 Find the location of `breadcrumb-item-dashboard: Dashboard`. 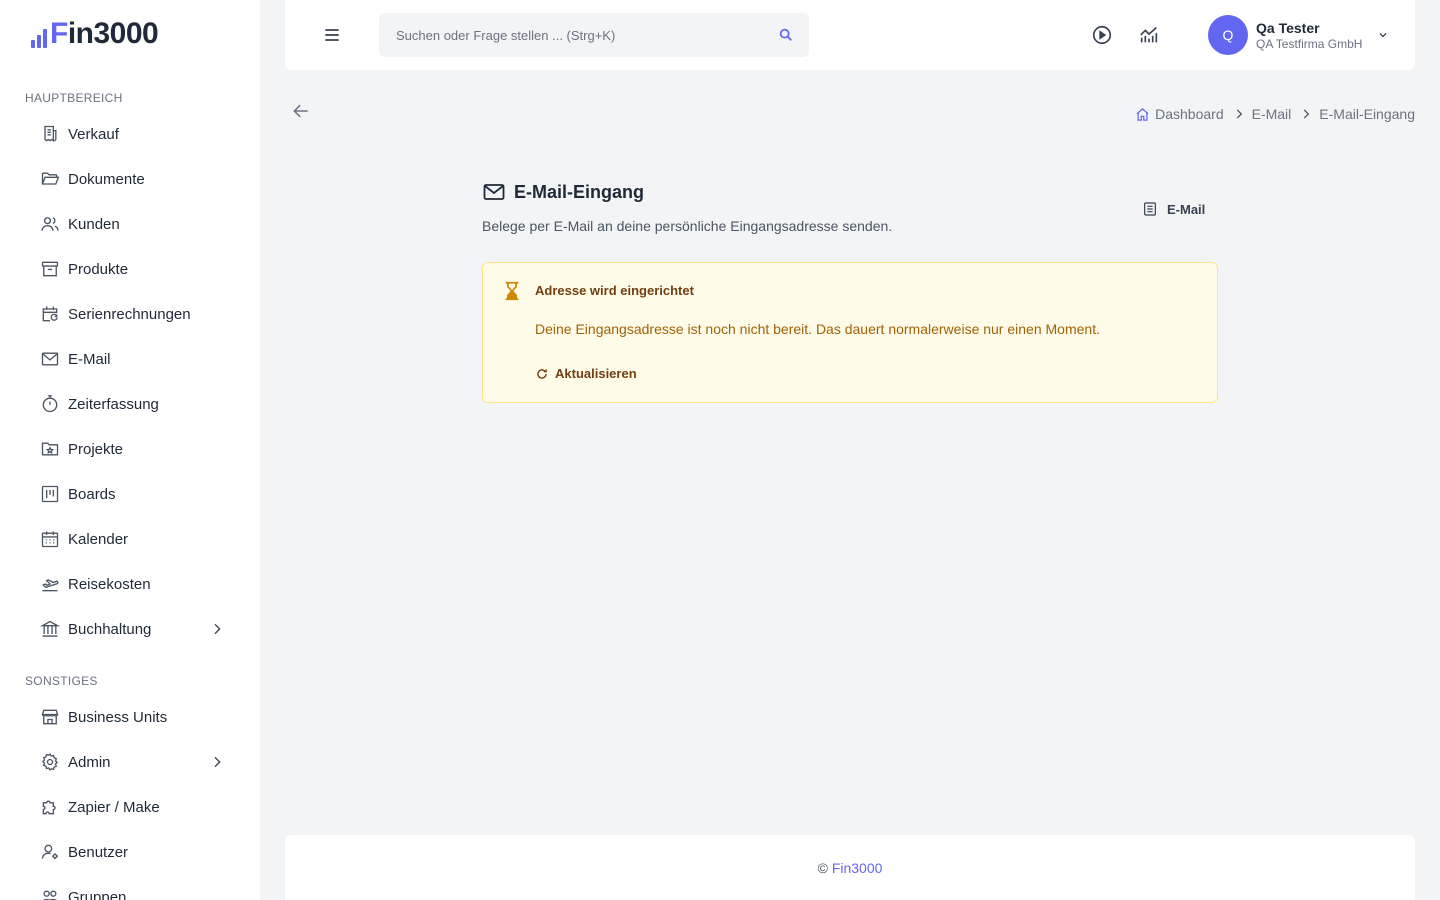

breadcrumb-item-dashboard: Dashboard is located at coordinates (1179, 114).